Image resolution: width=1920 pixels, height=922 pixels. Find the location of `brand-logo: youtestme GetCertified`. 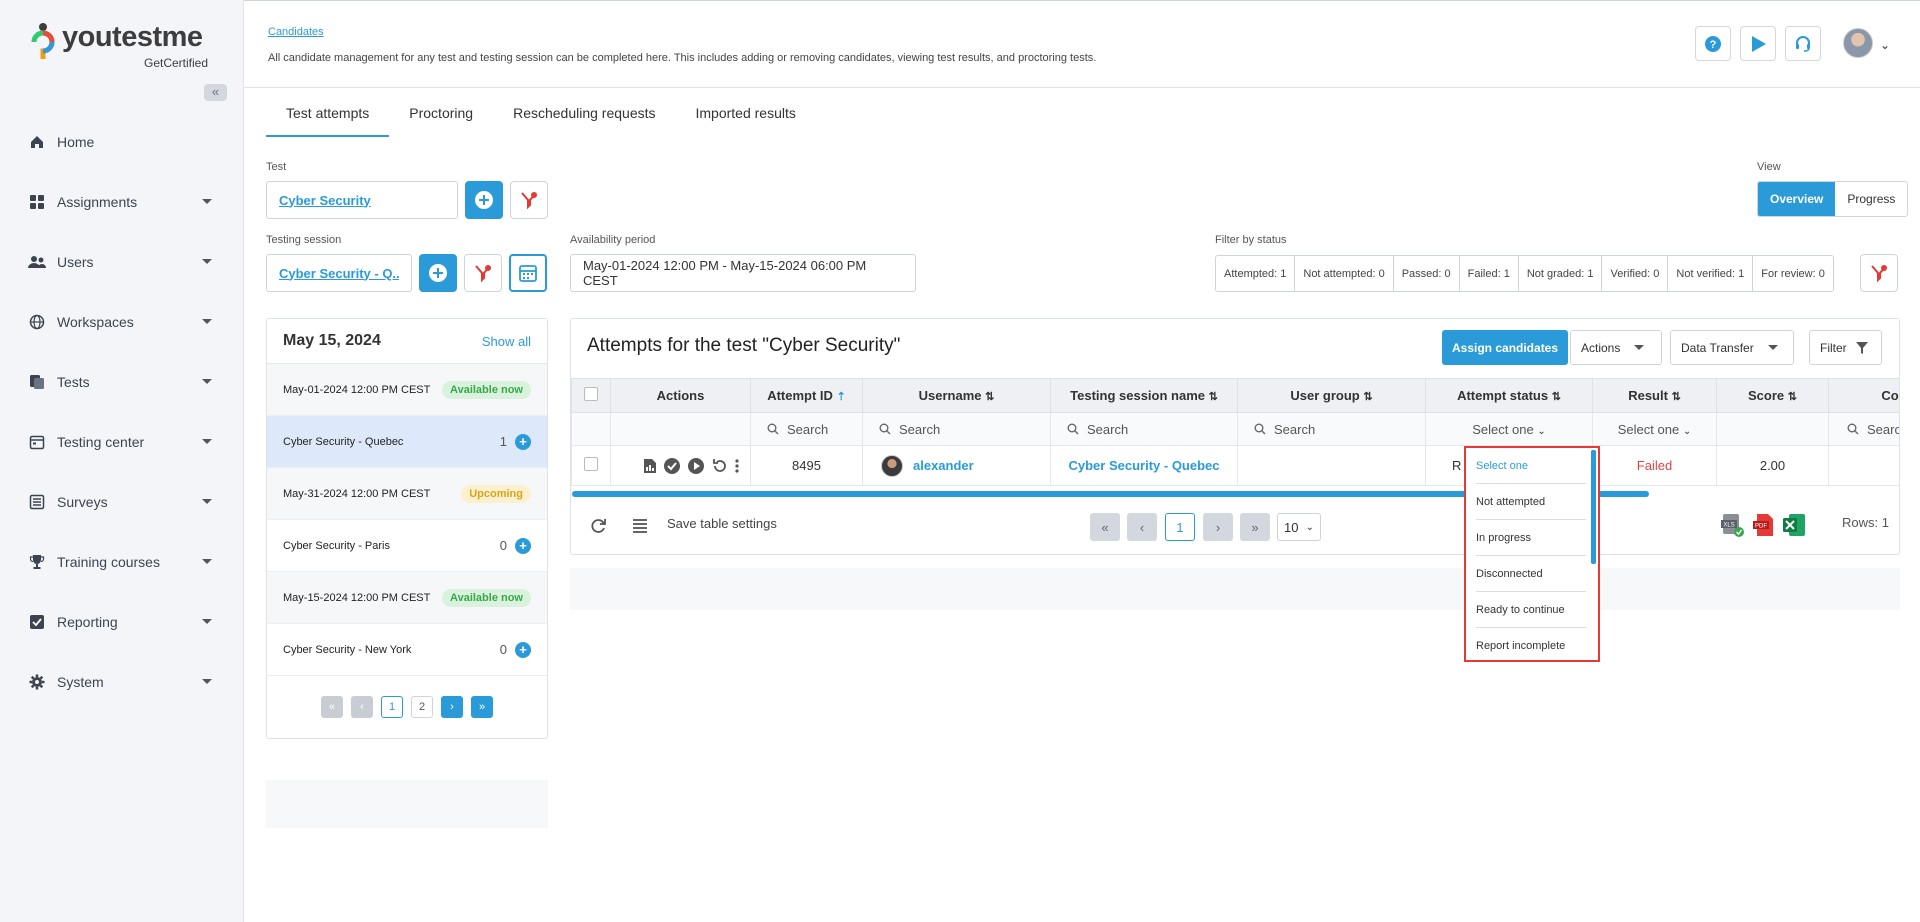

brand-logo: youtestme GetCertified is located at coordinates (119, 46).